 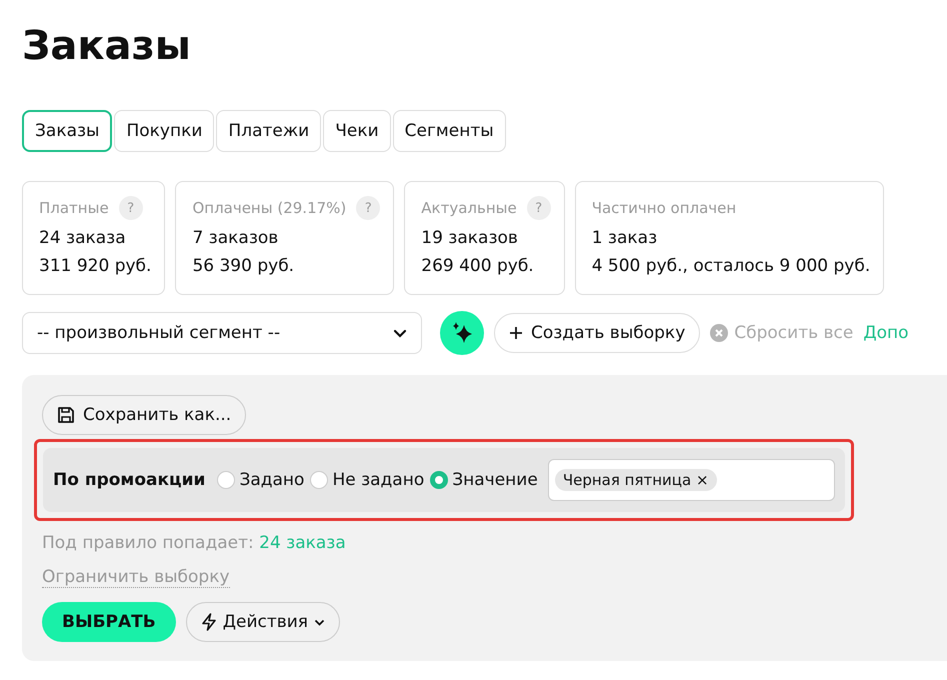 What do you see at coordinates (357, 131) in the screenshot?
I see `tab: Чеки` at bounding box center [357, 131].